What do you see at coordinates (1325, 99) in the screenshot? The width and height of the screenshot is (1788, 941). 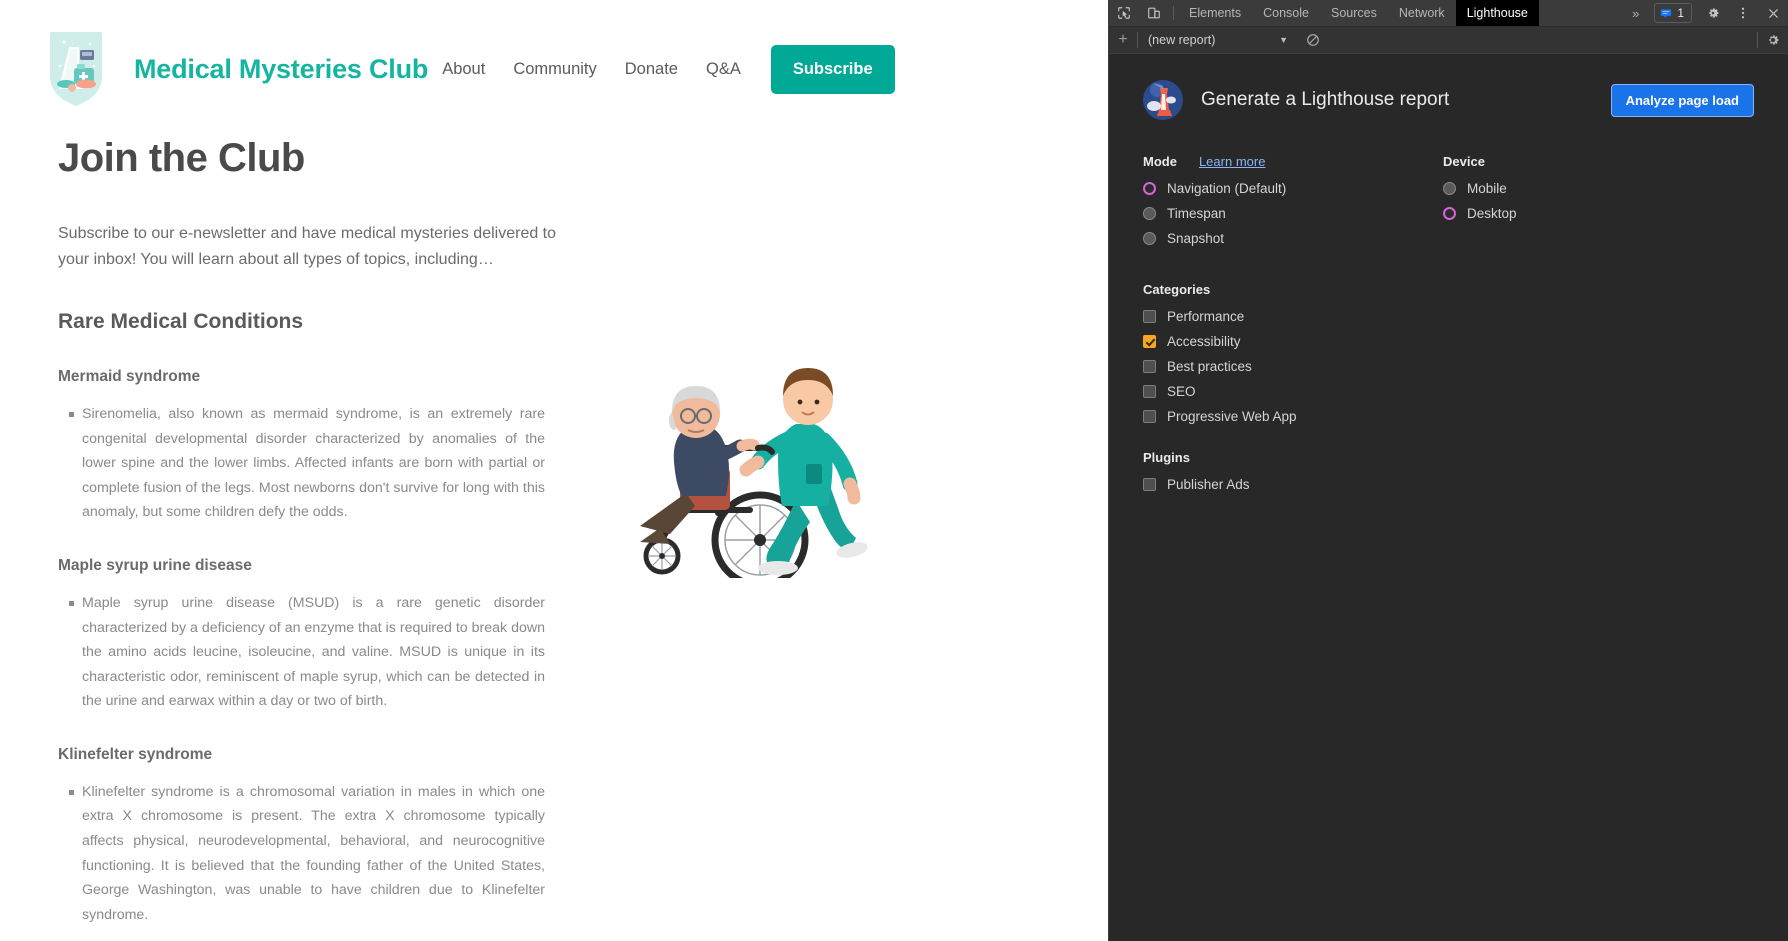 I see `lighthouse-title: Generate a Lighthouse report` at bounding box center [1325, 99].